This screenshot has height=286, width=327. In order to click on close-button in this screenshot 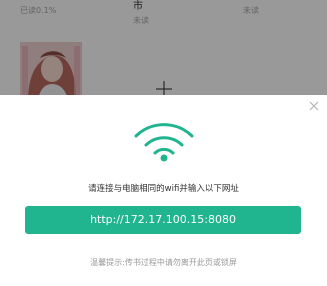, I will do `click(314, 106)`.